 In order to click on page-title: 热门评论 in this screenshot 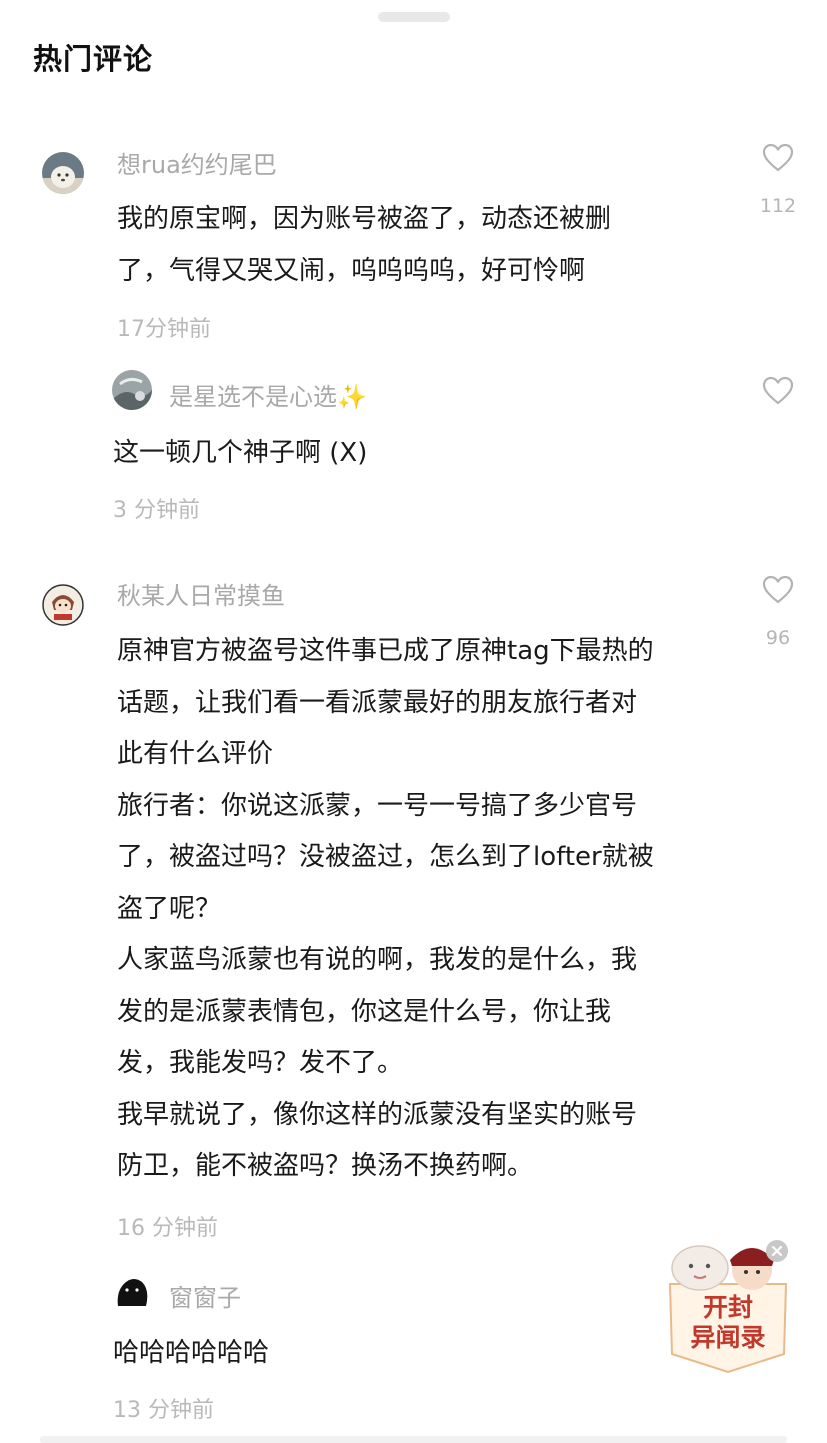, I will do `click(93, 59)`.